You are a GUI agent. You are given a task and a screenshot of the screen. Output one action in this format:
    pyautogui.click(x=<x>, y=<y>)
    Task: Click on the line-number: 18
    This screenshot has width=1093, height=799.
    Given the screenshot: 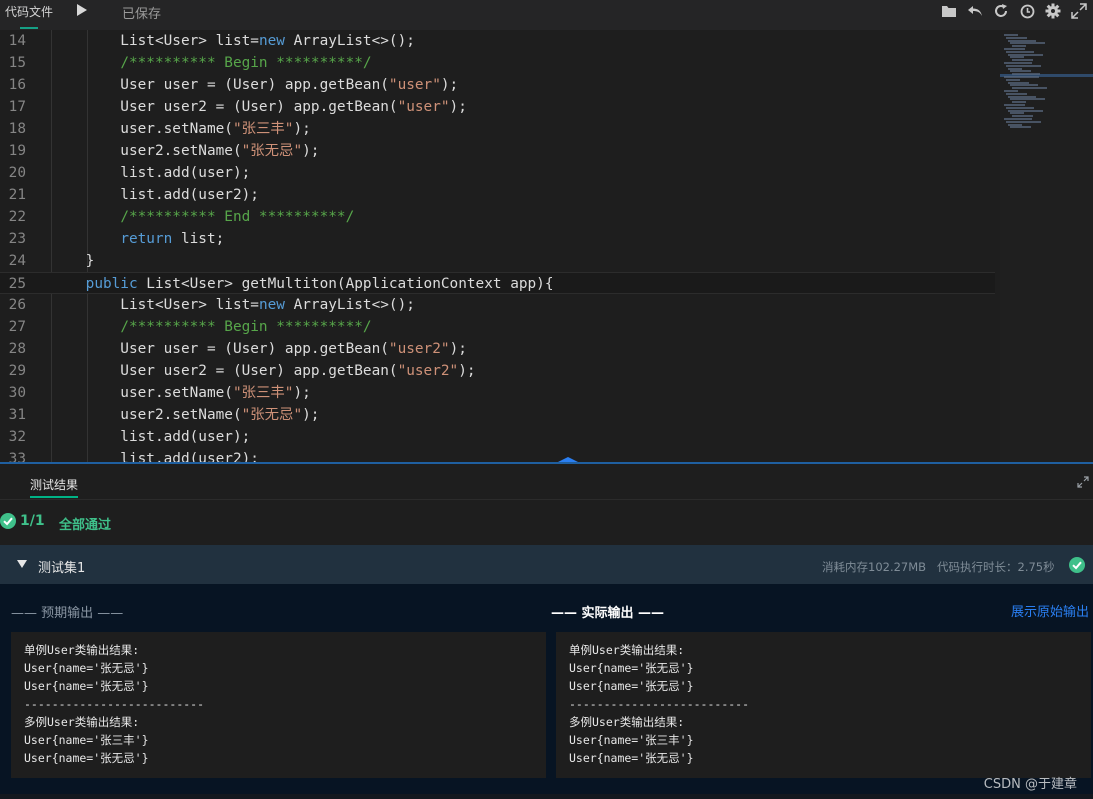 What is the action you would take?
    pyautogui.click(x=17, y=129)
    